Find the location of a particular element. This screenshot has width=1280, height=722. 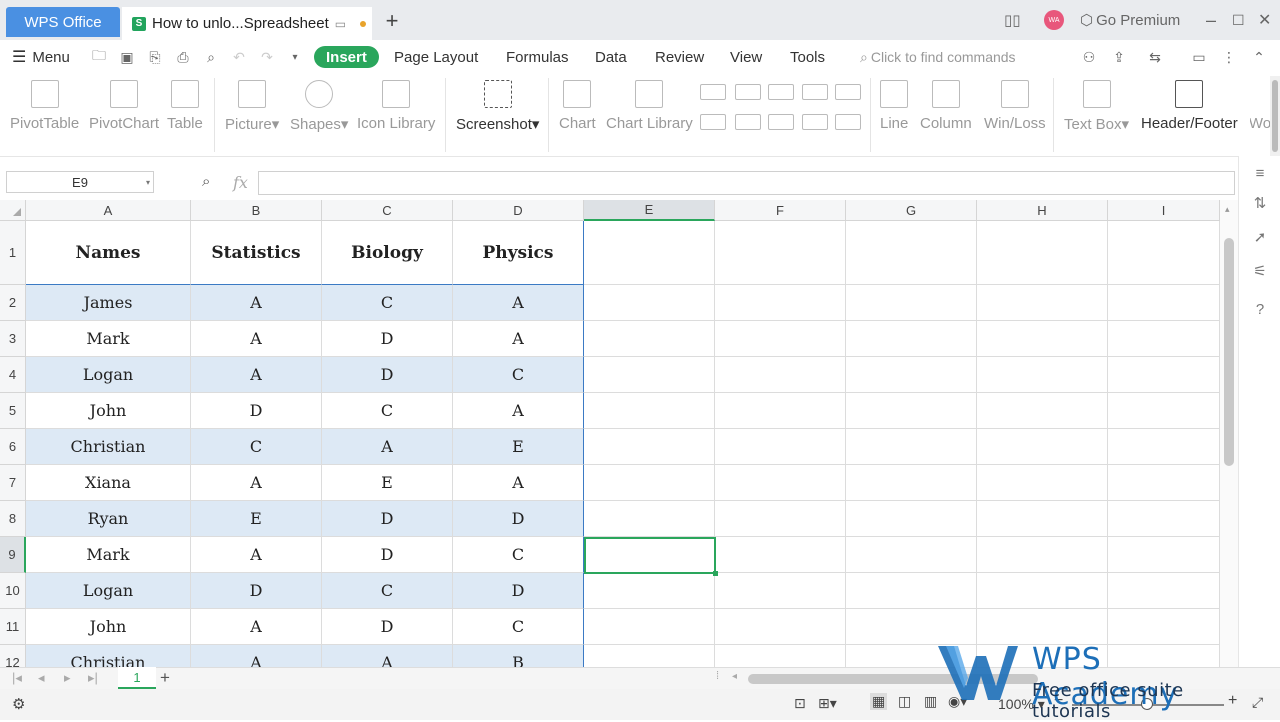

vertical-scrollbar: ▴ is located at coordinates (1229, 433).